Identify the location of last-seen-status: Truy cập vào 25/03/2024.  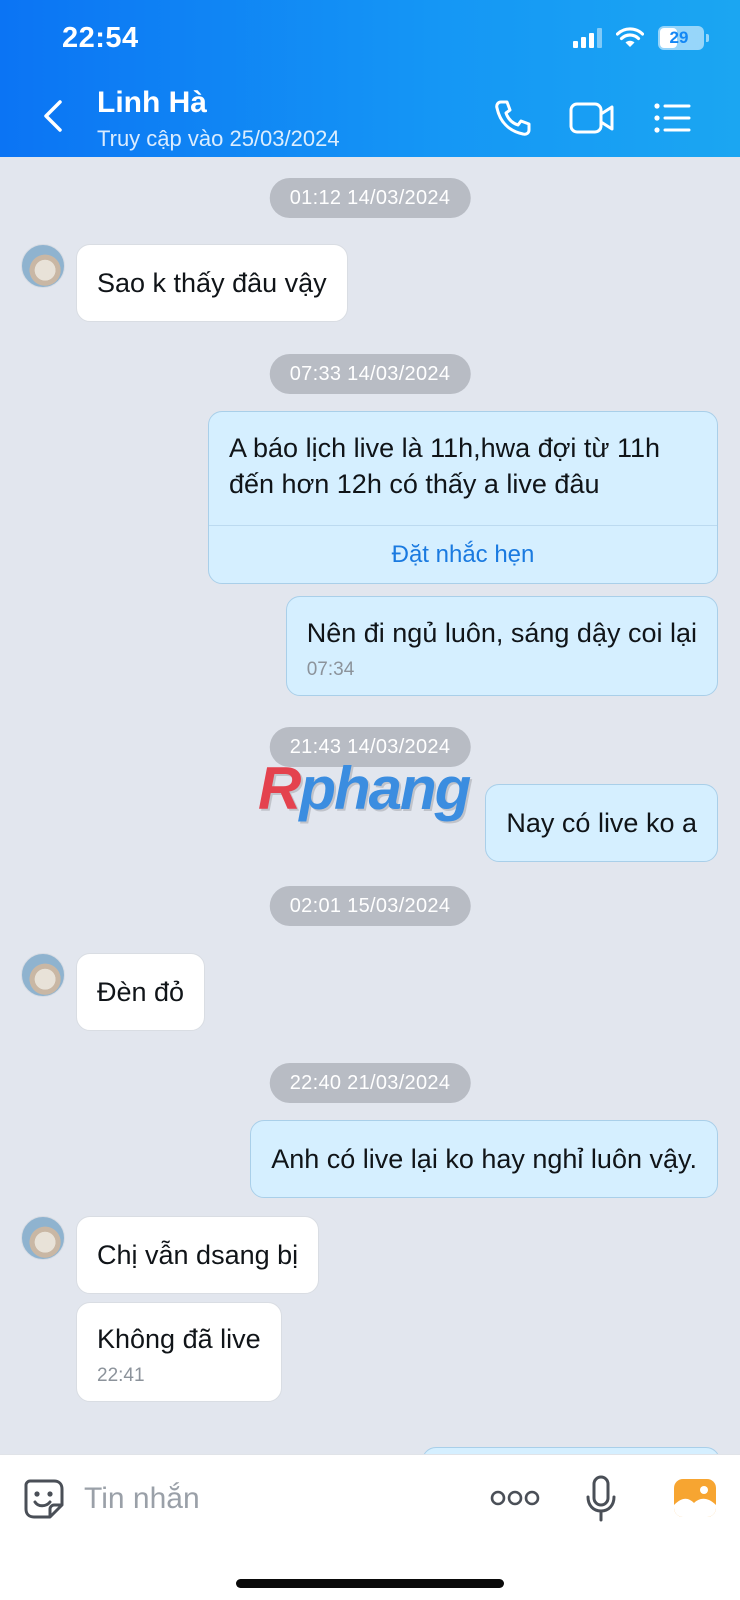
(218, 138).